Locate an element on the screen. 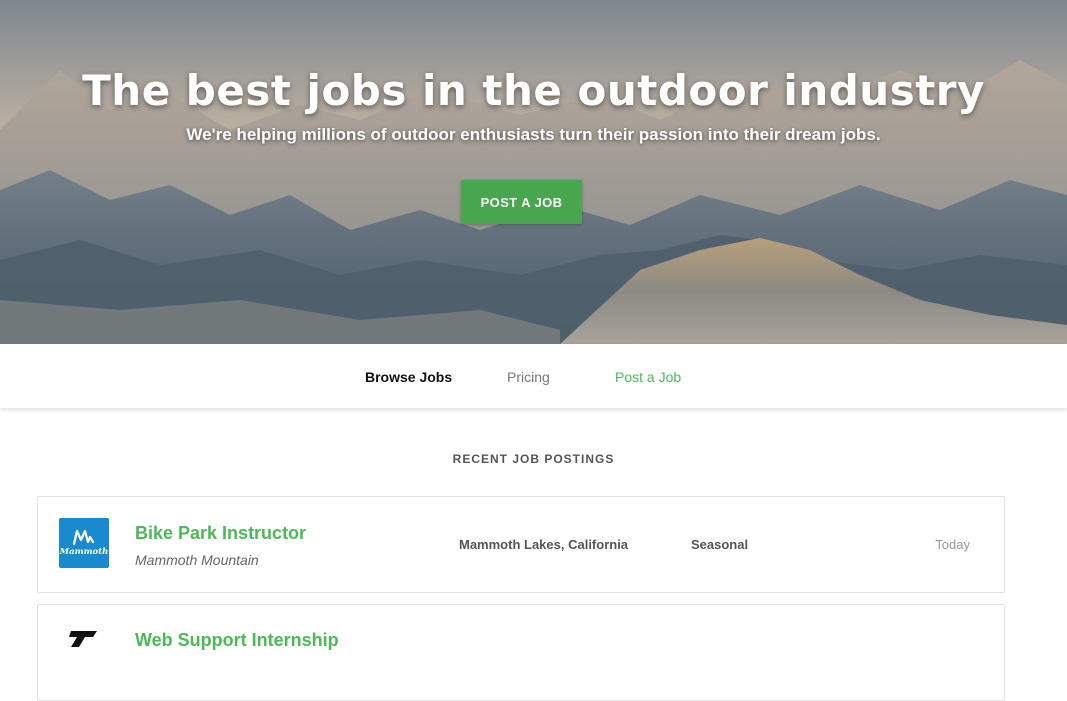 The height and width of the screenshot is (701, 1067). post-a-job-button: POST A JOB is located at coordinates (521, 202).